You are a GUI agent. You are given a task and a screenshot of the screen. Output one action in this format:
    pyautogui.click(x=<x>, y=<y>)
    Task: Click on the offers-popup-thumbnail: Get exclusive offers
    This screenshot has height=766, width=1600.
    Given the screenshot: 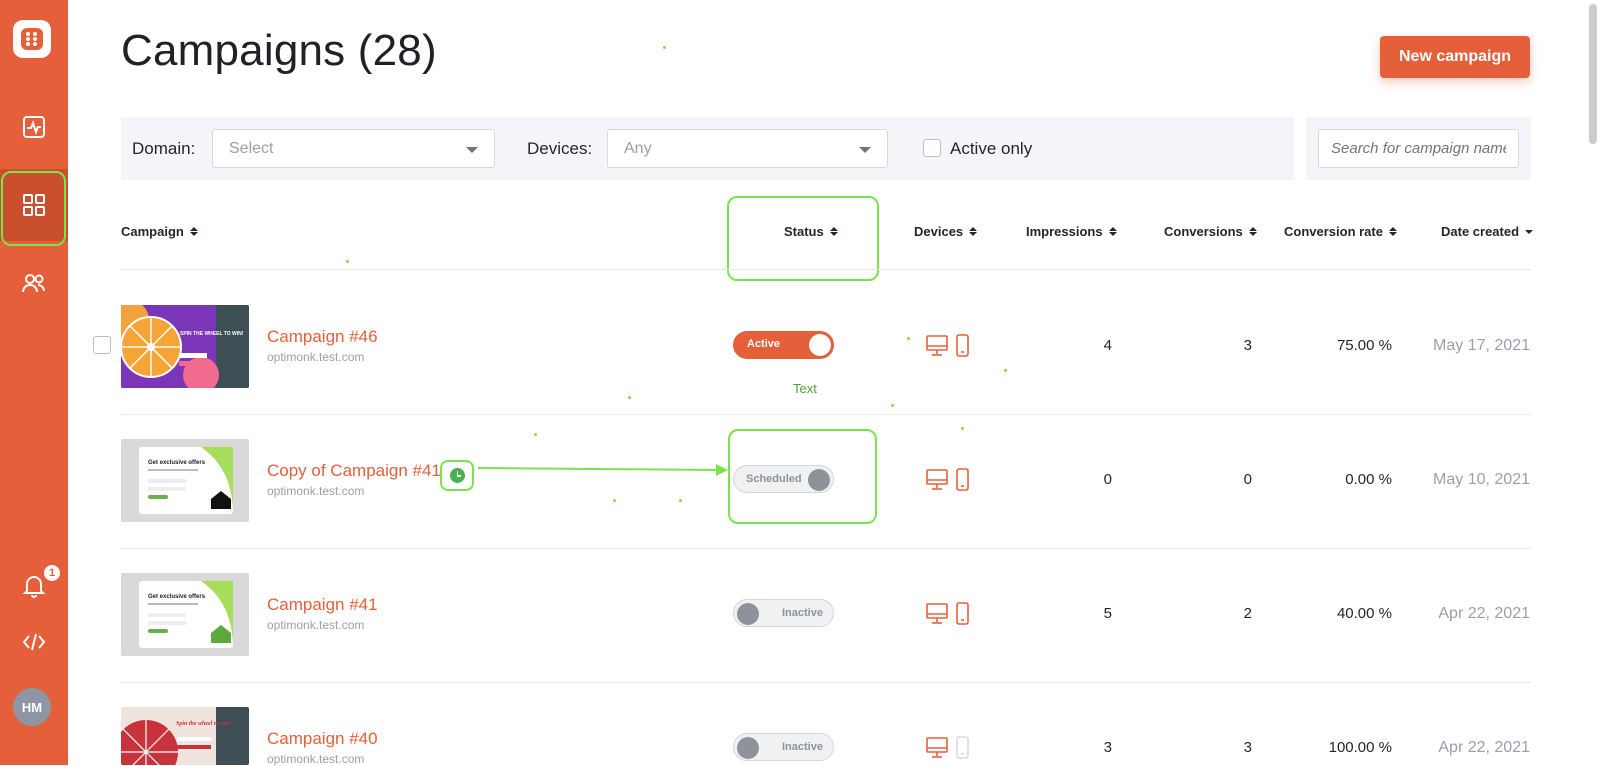 What is the action you would take?
    pyautogui.click(x=185, y=480)
    